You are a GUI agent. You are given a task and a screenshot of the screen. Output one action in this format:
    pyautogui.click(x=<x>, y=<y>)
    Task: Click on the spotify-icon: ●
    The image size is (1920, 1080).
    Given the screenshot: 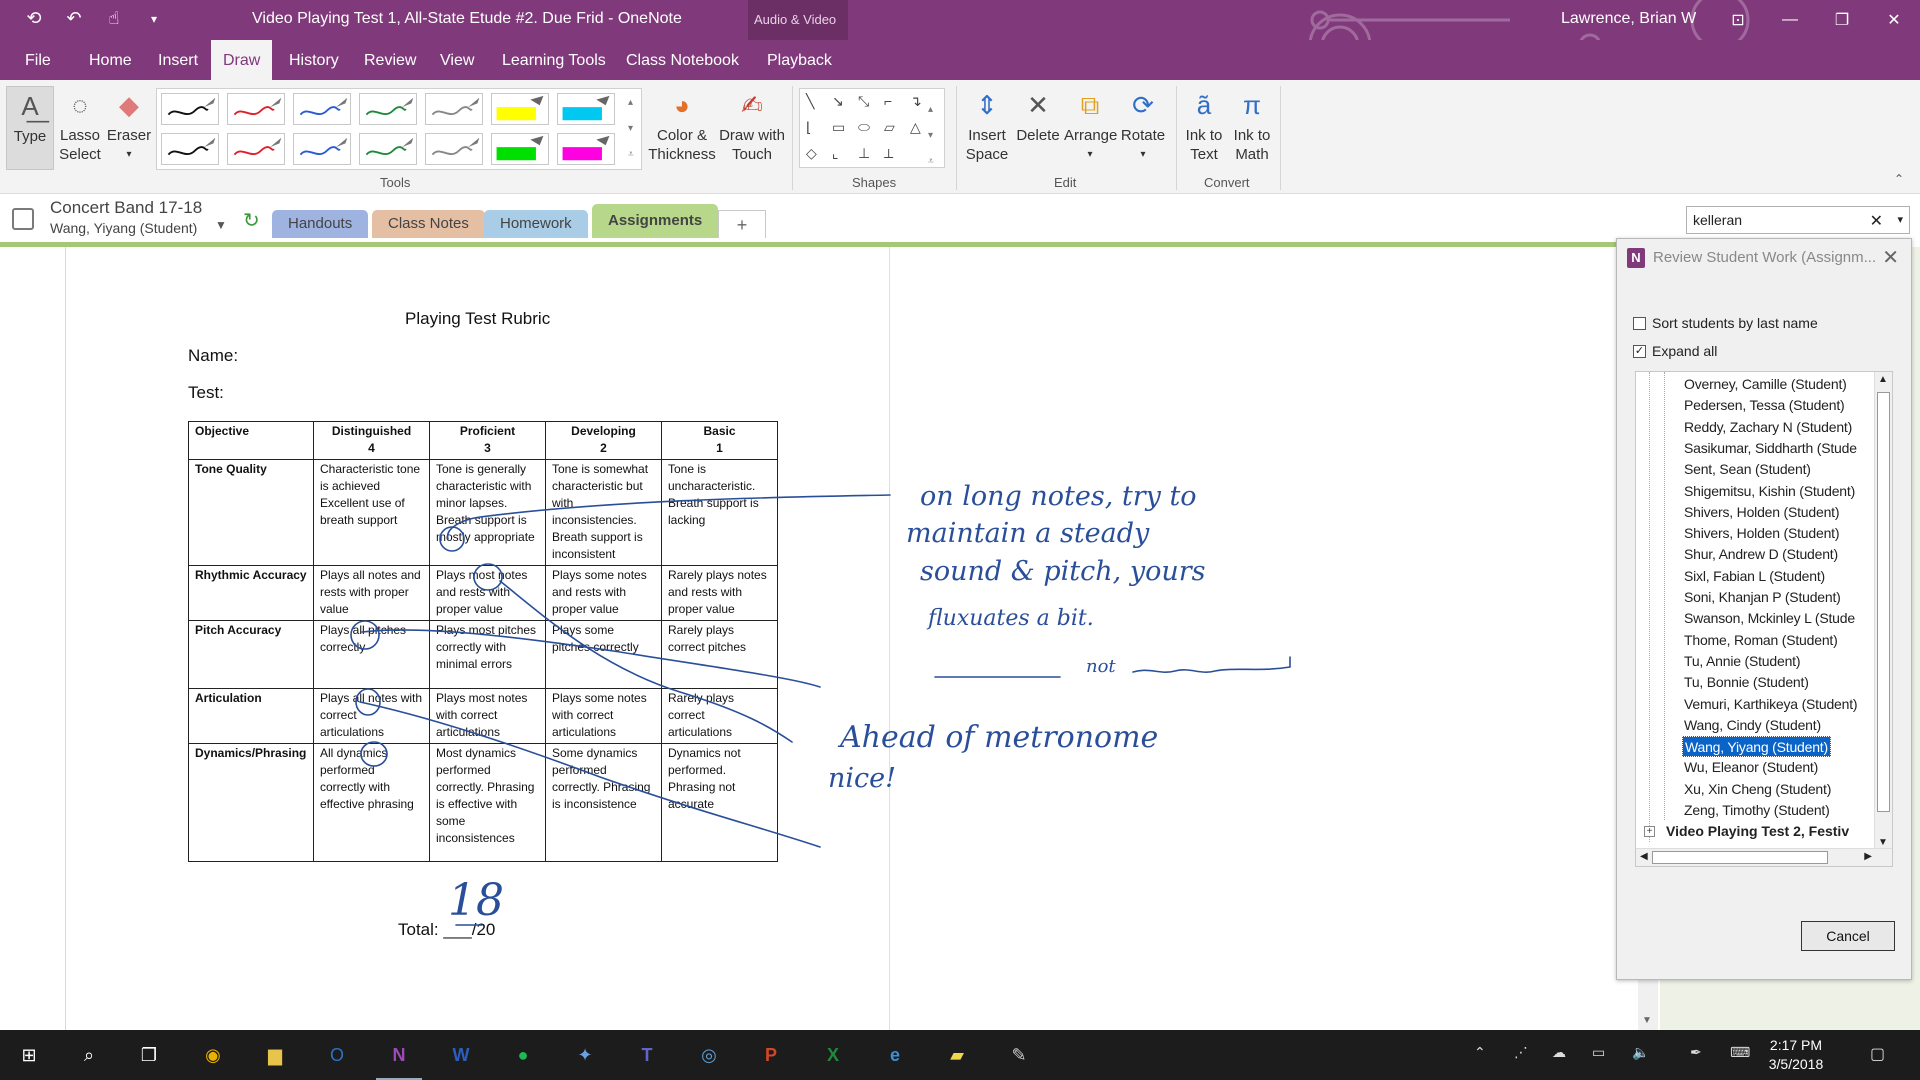 What is the action you would take?
    pyautogui.click(x=523, y=1055)
    